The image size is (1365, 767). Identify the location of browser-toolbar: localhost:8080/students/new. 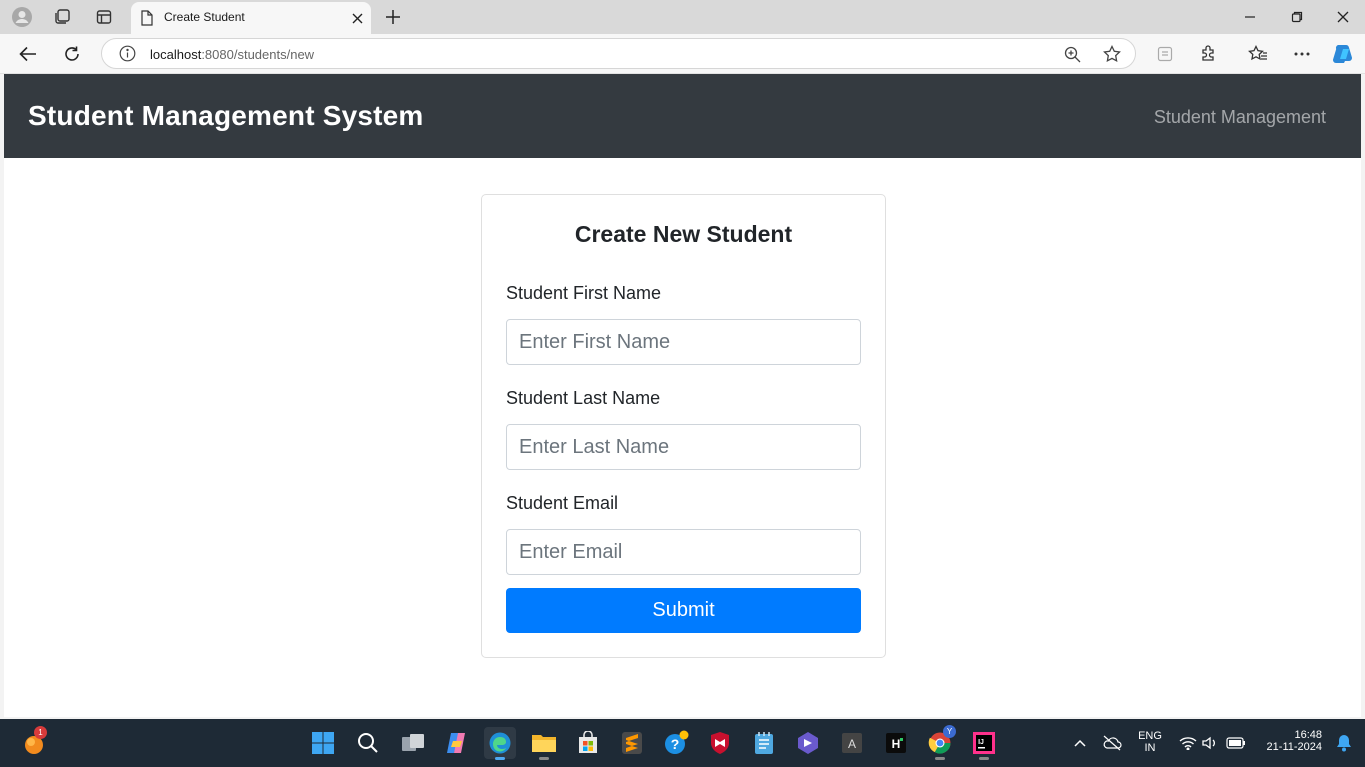
(682, 54).